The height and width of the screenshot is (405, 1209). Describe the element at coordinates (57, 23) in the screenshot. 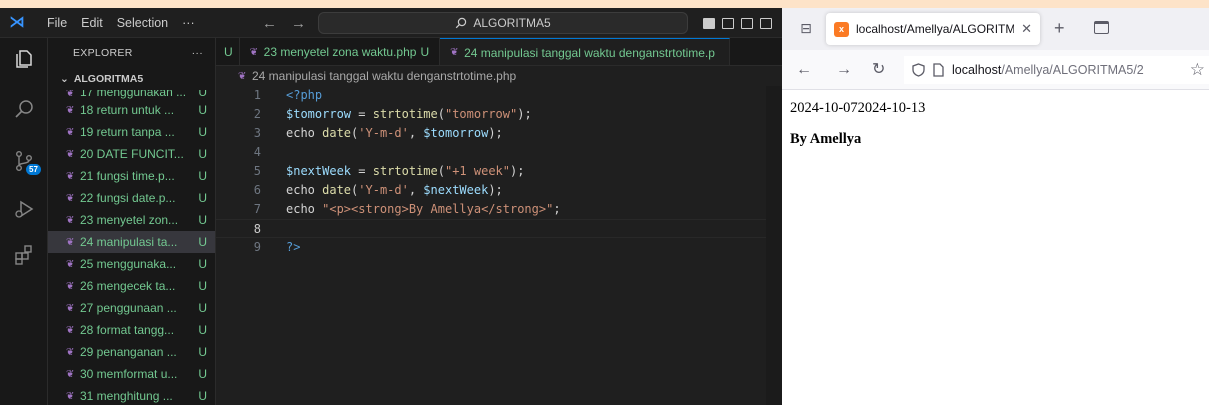

I see `menu-file: File` at that location.